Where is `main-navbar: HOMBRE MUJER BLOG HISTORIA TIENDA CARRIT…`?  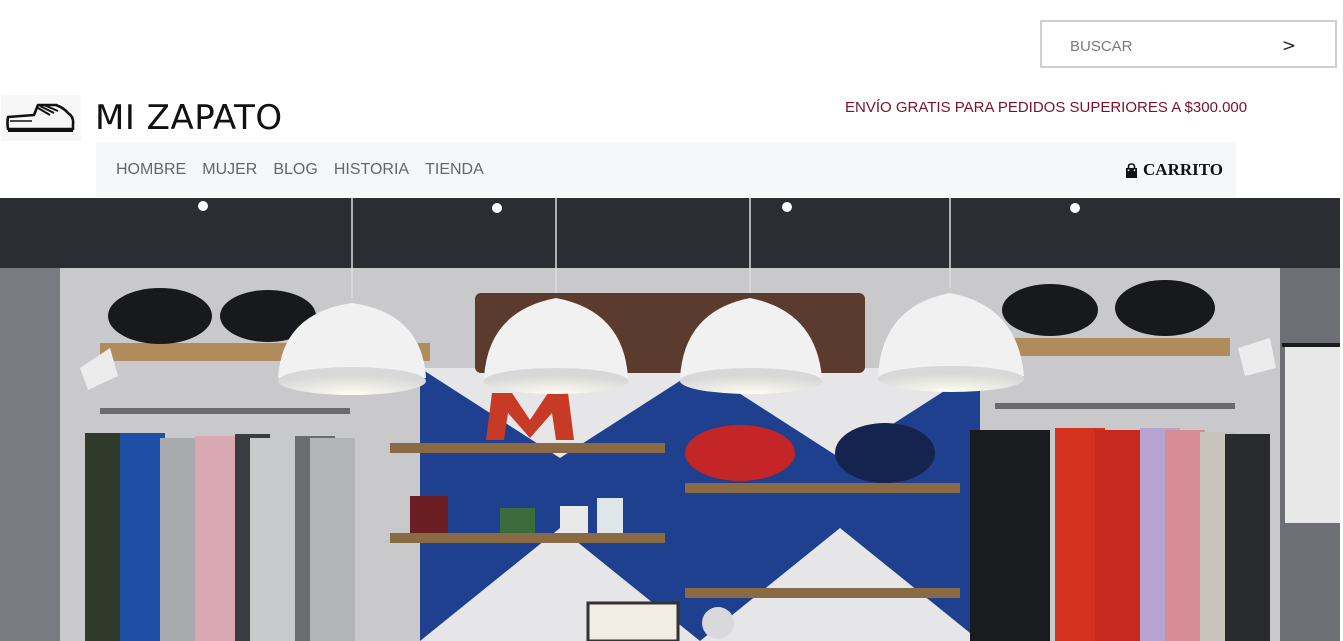 main-navbar: HOMBRE MUJER BLOG HISTORIA TIENDA CARRIT… is located at coordinates (666, 169).